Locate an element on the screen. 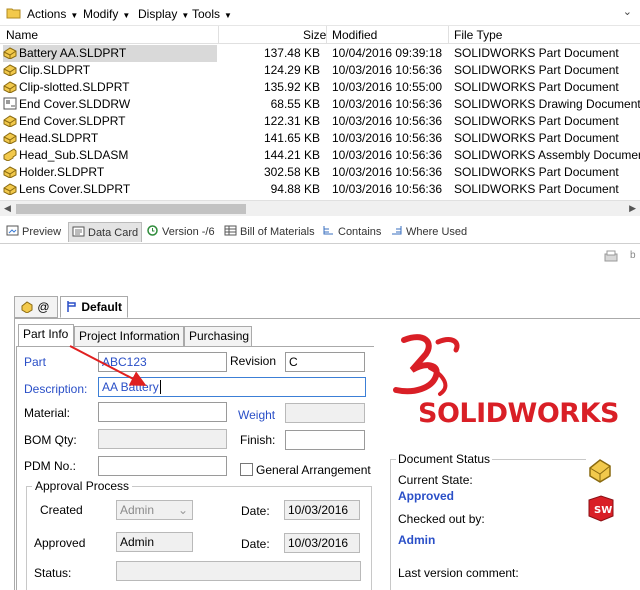 The image size is (640, 590). tab-where-used: Where Used is located at coordinates (428, 232).